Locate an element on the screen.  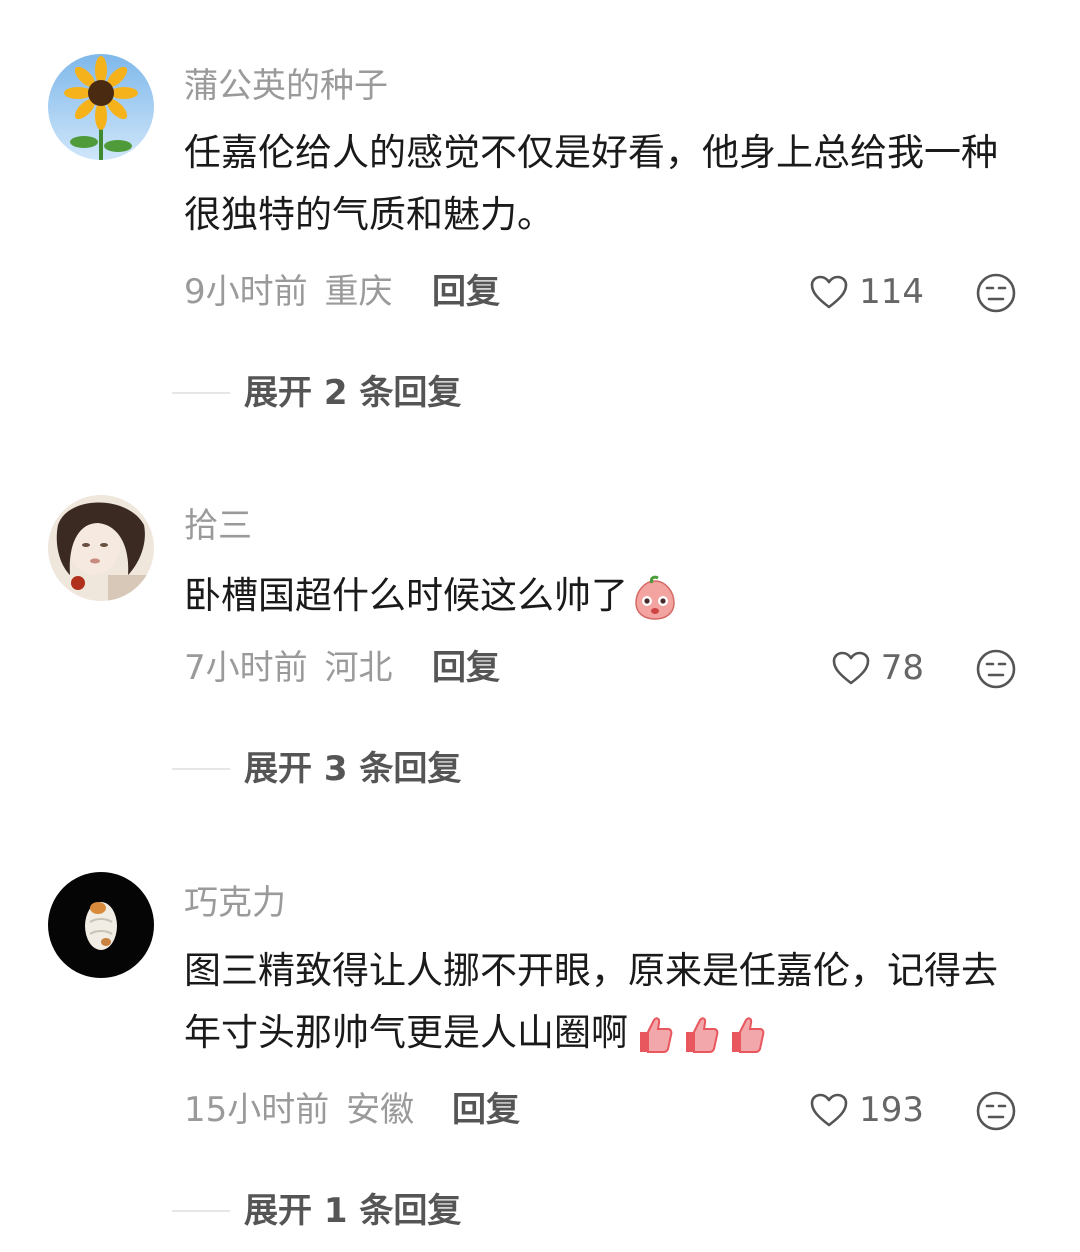
like-count: 193 is located at coordinates (891, 1110).